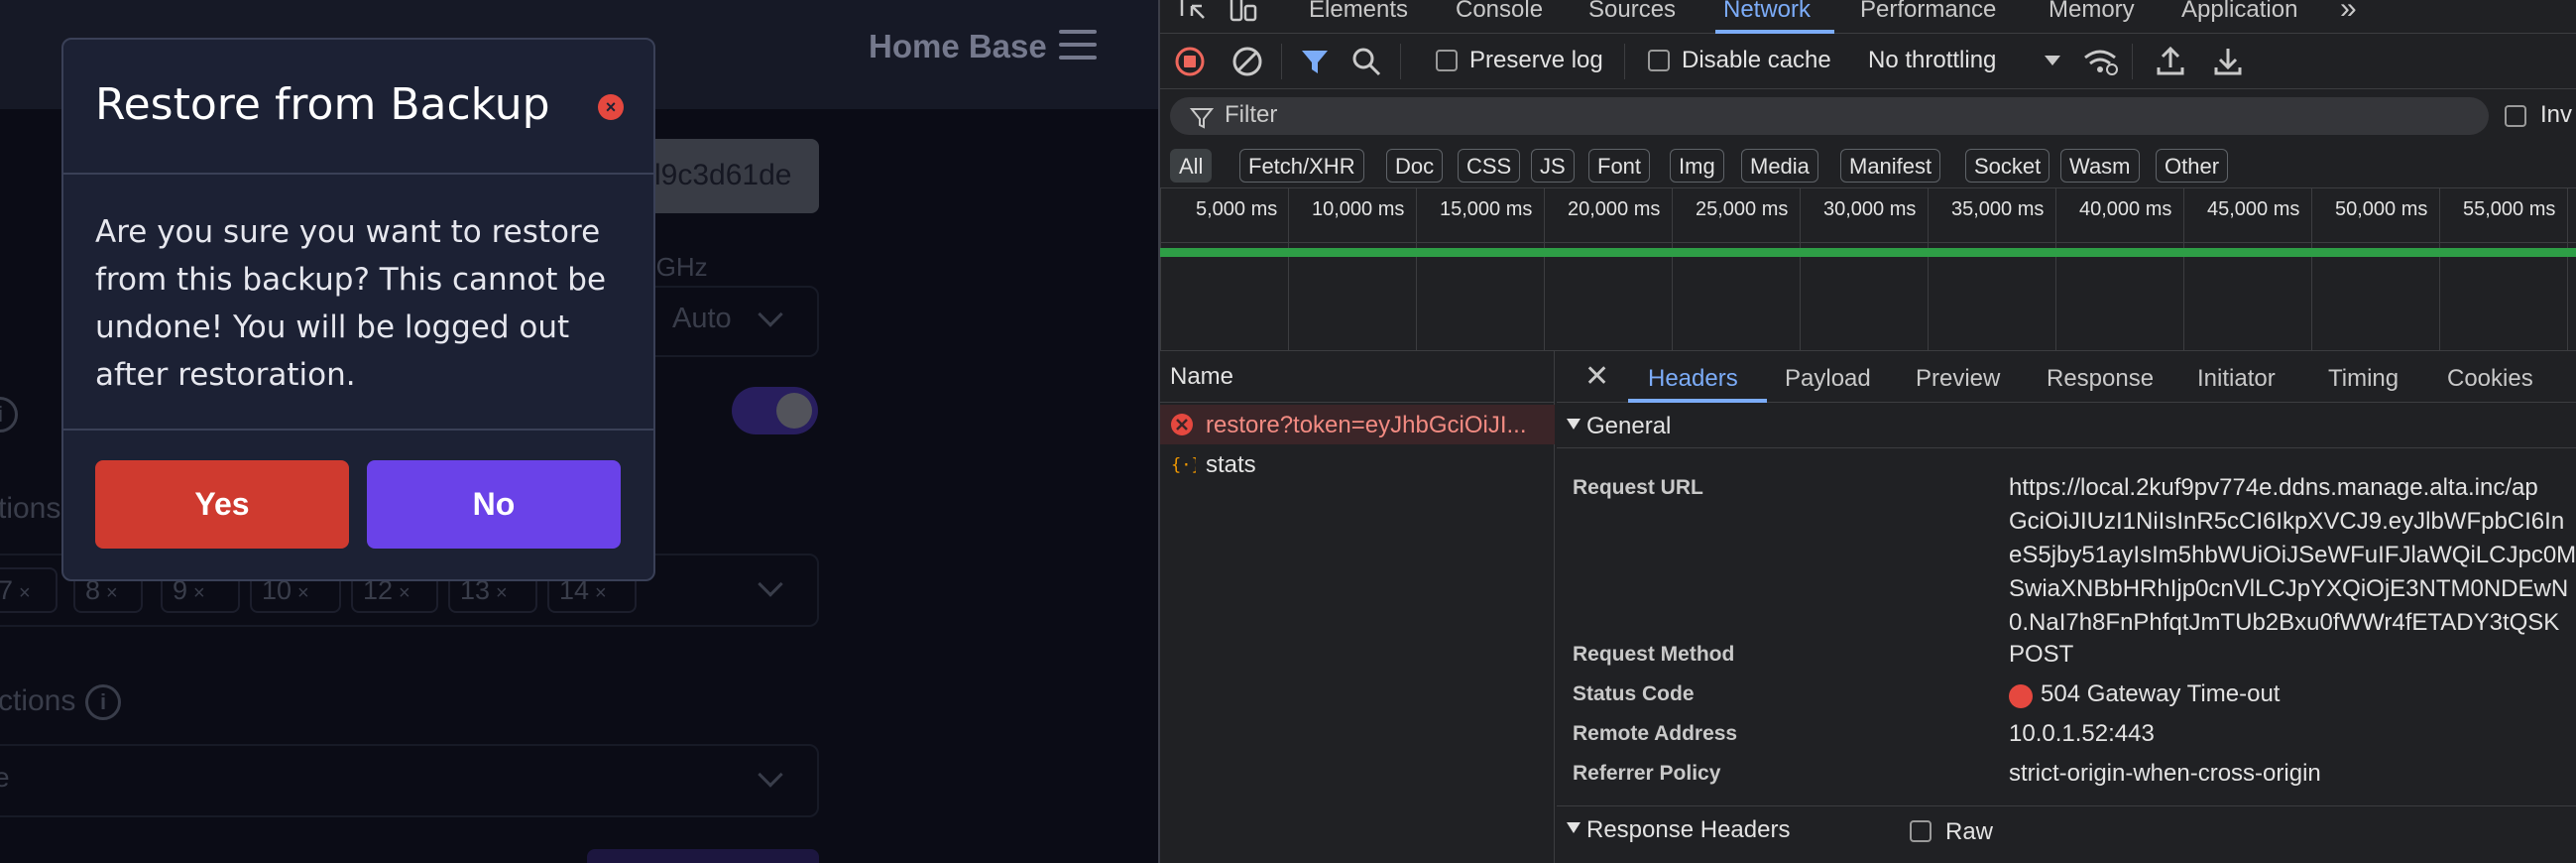  Describe the element at coordinates (1366, 62) in the screenshot. I see `search-icon` at that location.